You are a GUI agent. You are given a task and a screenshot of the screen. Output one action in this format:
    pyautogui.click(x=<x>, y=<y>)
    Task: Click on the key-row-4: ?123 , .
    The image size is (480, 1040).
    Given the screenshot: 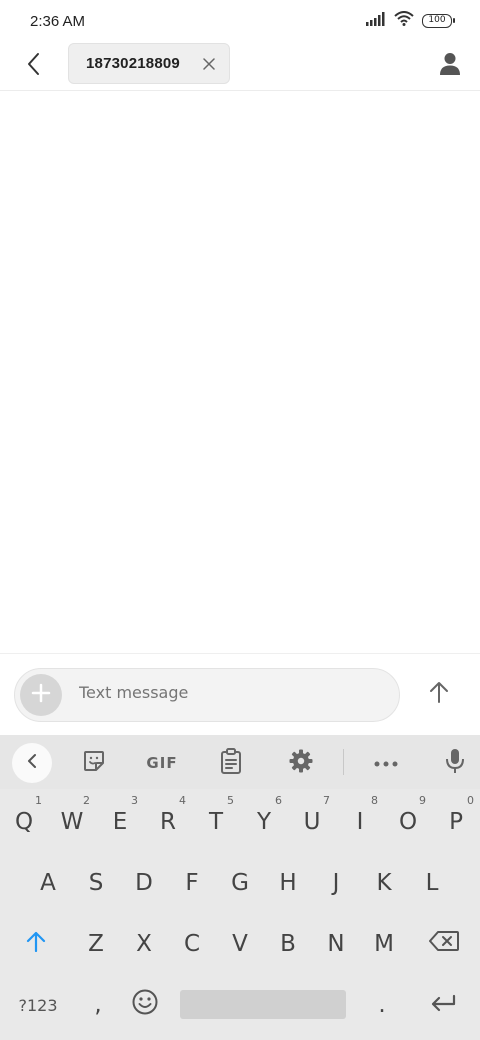 What is the action you would take?
    pyautogui.click(x=240, y=1005)
    